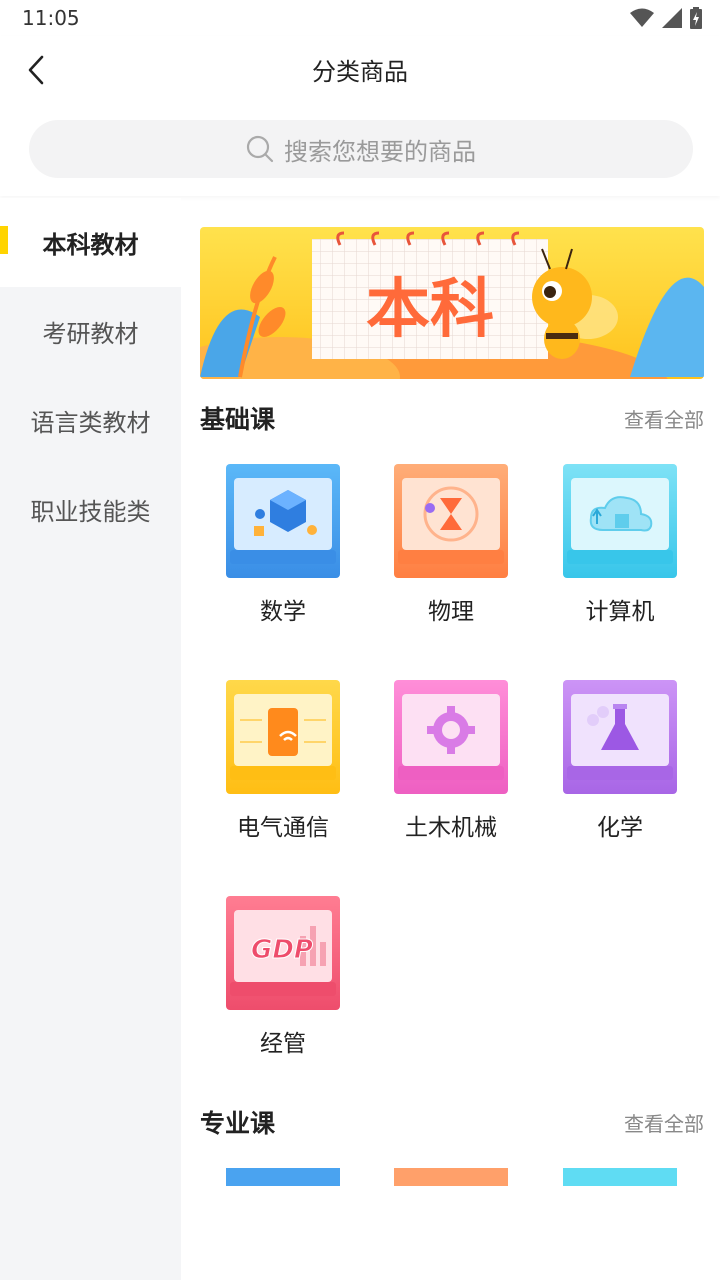  I want to click on search-input: 搜索您想要的商品, so click(361, 149).